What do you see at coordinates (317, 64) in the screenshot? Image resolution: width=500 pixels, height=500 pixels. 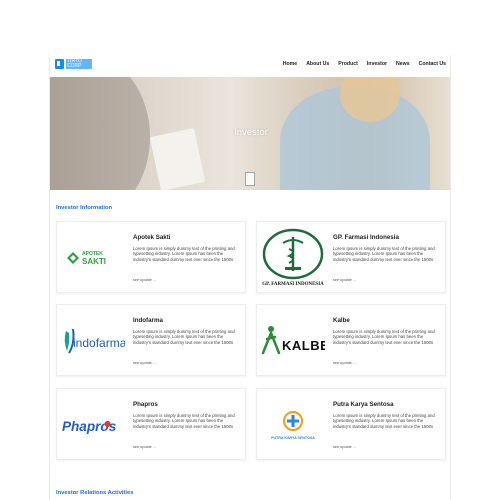 I see `nav-about-us: About Us` at bounding box center [317, 64].